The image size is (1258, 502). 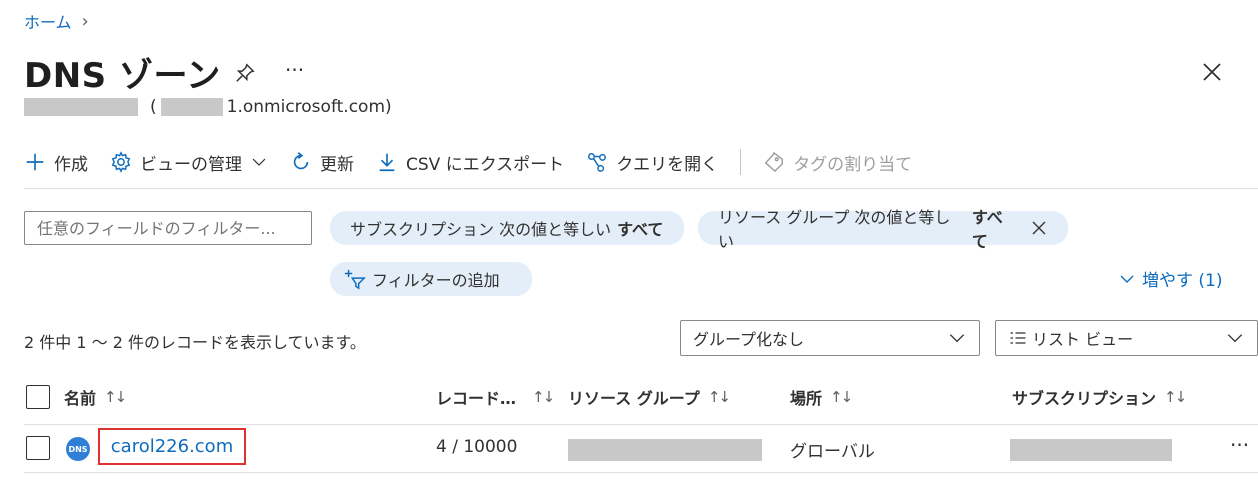 What do you see at coordinates (597, 162) in the screenshot?
I see `query-icon` at bounding box center [597, 162].